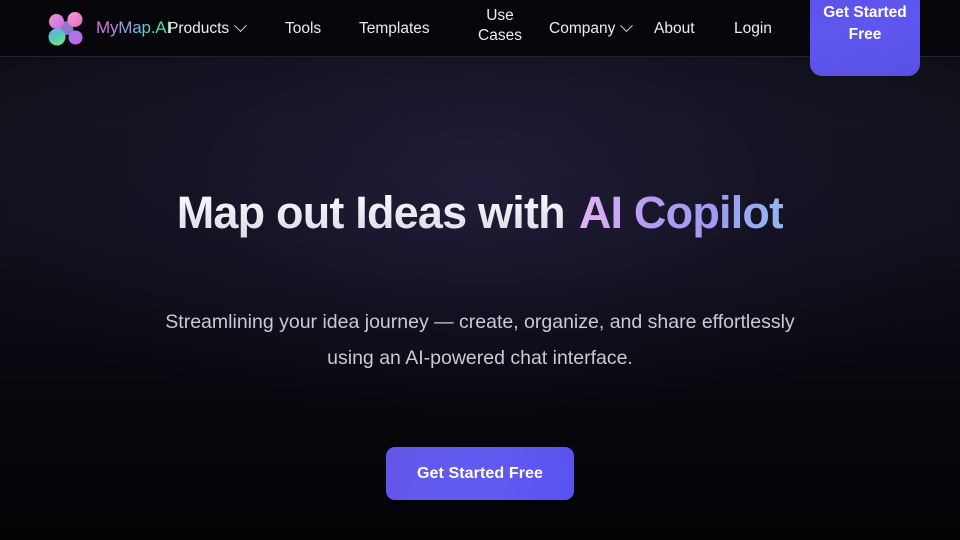 Image resolution: width=960 pixels, height=540 pixels. Describe the element at coordinates (133, 28) in the screenshot. I see `brand-name: MyMap.AI` at that location.